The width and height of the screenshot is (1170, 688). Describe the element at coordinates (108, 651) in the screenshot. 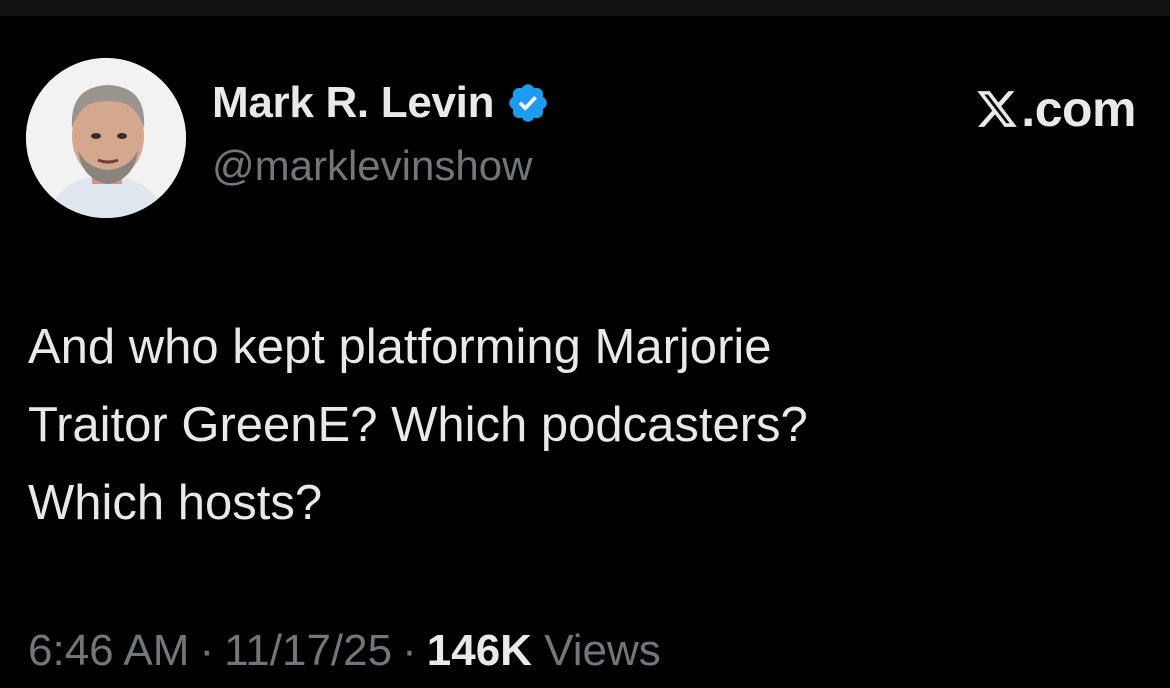

I see `tweet-time: 6:46 AM` at that location.